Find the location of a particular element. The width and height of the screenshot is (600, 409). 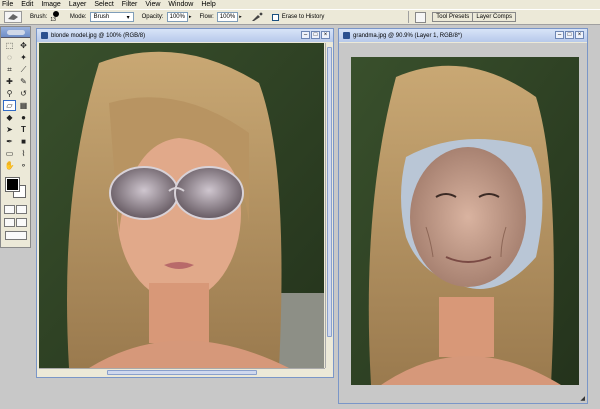

dodge-tool-icon: ● is located at coordinates (23, 117).